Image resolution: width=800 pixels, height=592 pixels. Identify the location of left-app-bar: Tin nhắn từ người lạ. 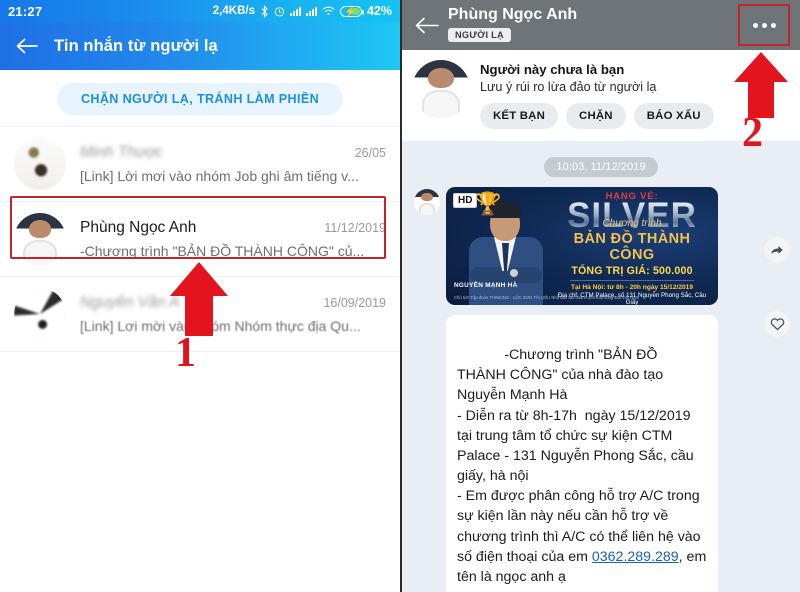
(200, 46).